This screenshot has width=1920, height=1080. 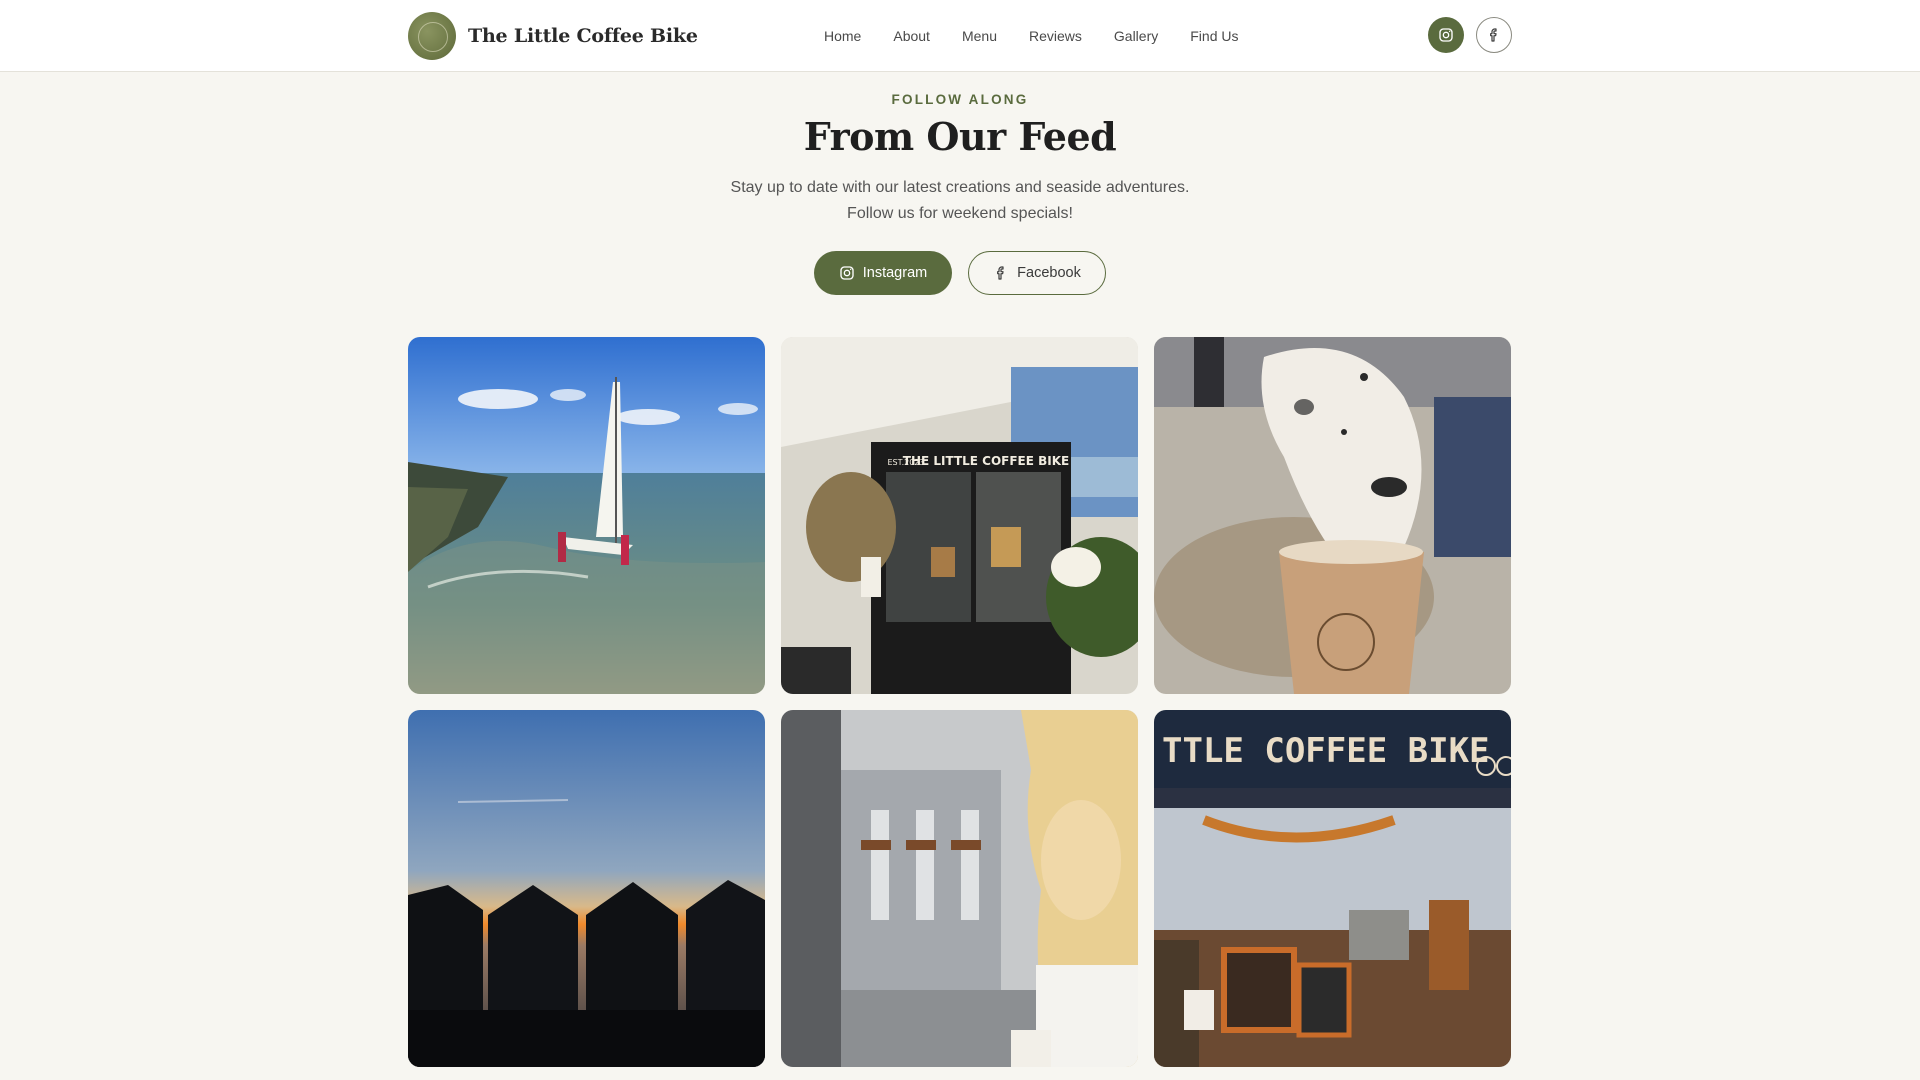 What do you see at coordinates (1055, 36) in the screenshot?
I see `nav-reviews: Reviews` at bounding box center [1055, 36].